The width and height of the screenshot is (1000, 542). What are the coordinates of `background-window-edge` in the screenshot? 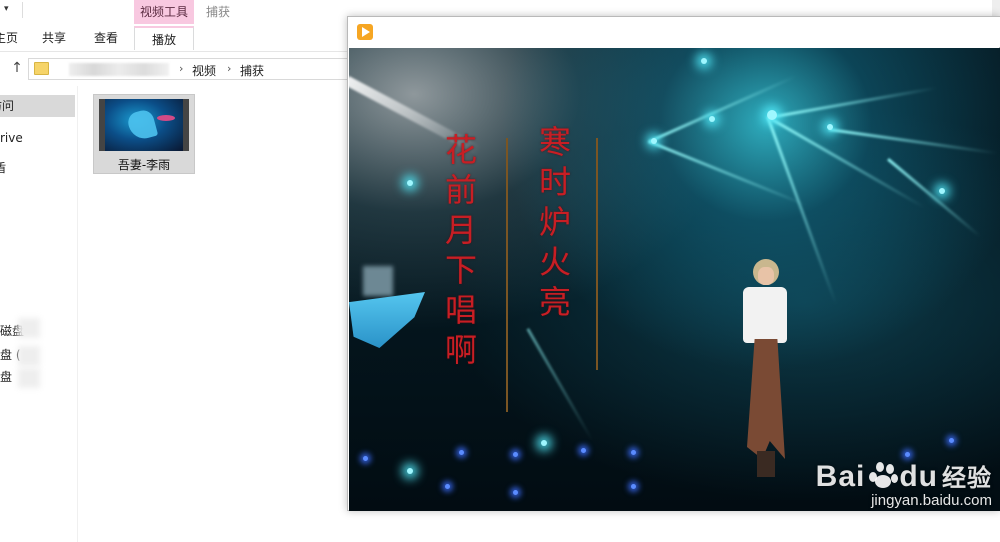 It's located at (996, 8).